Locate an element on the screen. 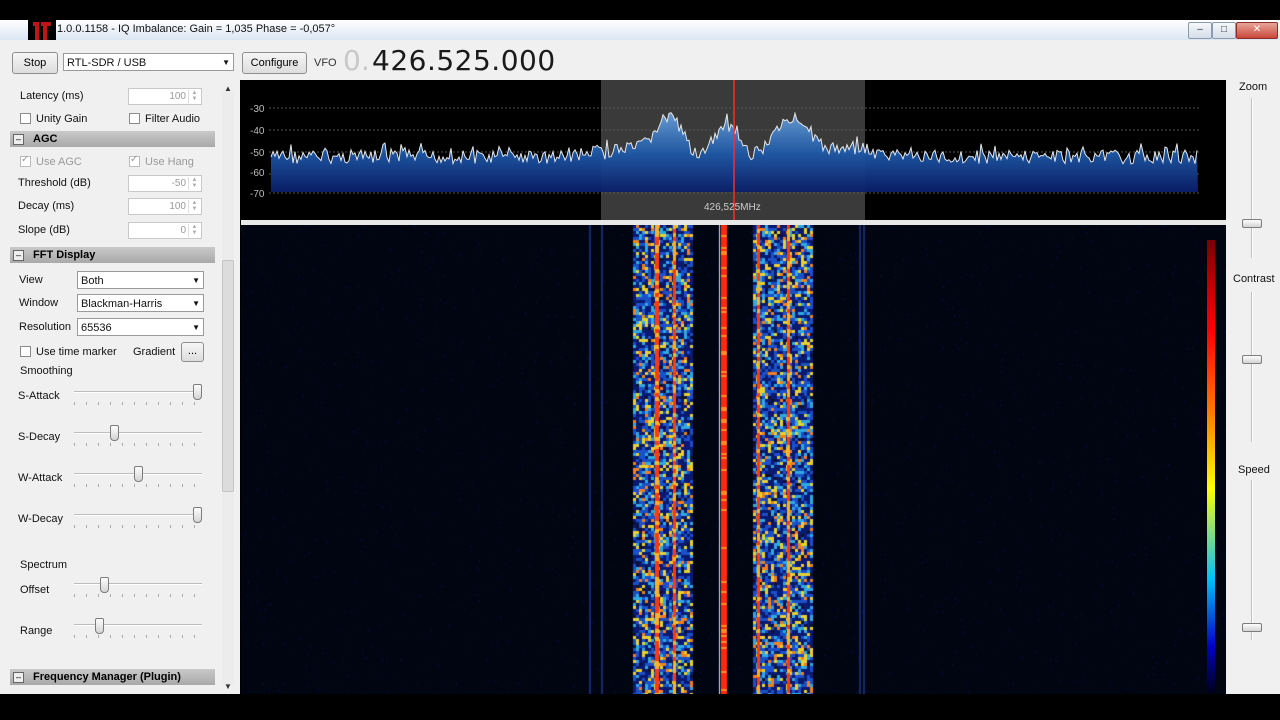 Image resolution: width=1280 pixels, height=720 pixels. s-decay-track is located at coordinates (138, 433).